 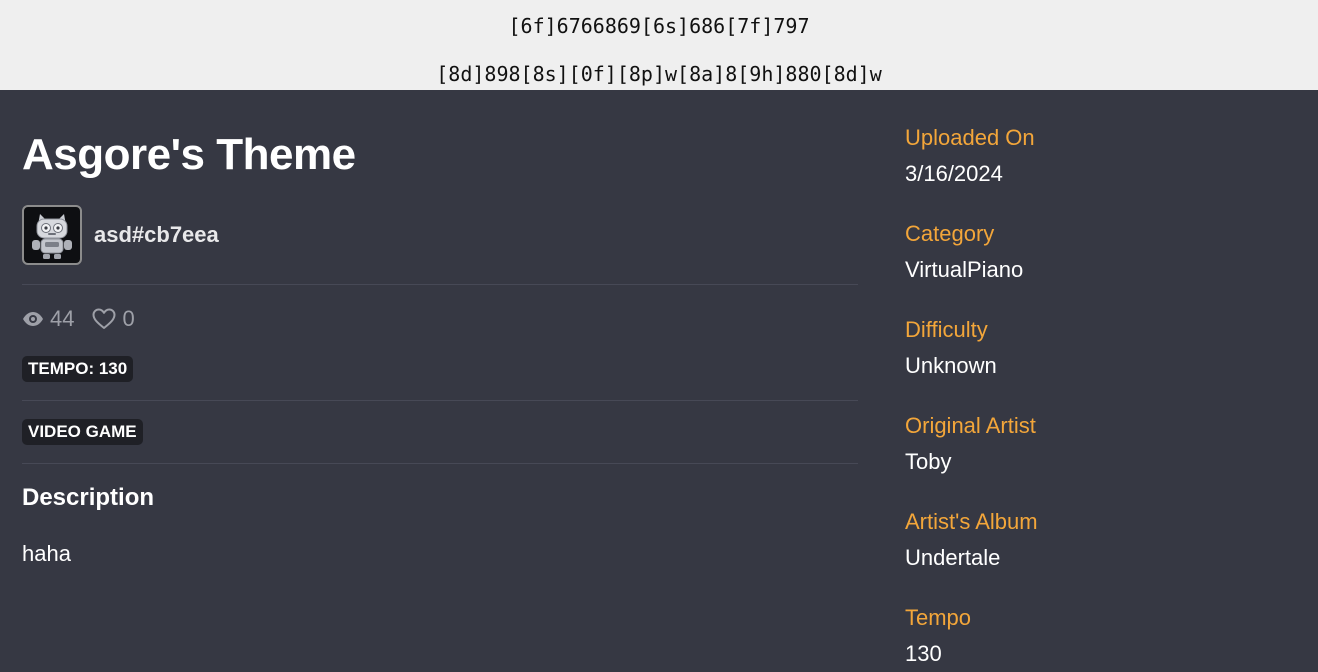 What do you see at coordinates (970, 425) in the screenshot?
I see `original-artist-label: Original Artist` at bounding box center [970, 425].